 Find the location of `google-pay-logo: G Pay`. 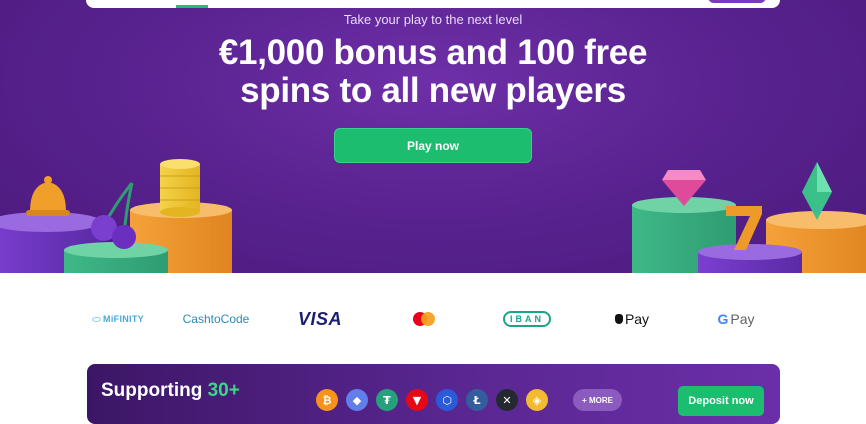

google-pay-logo: G Pay is located at coordinates (736, 319).